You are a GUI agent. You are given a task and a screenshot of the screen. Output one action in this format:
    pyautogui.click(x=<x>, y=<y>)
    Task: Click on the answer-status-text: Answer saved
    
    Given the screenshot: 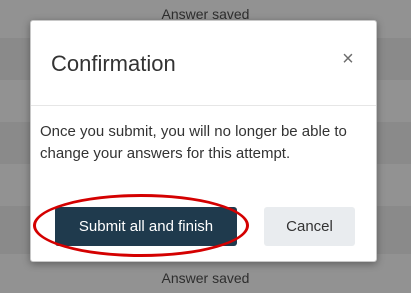 What is the action you would take?
    pyautogui.click(x=205, y=277)
    